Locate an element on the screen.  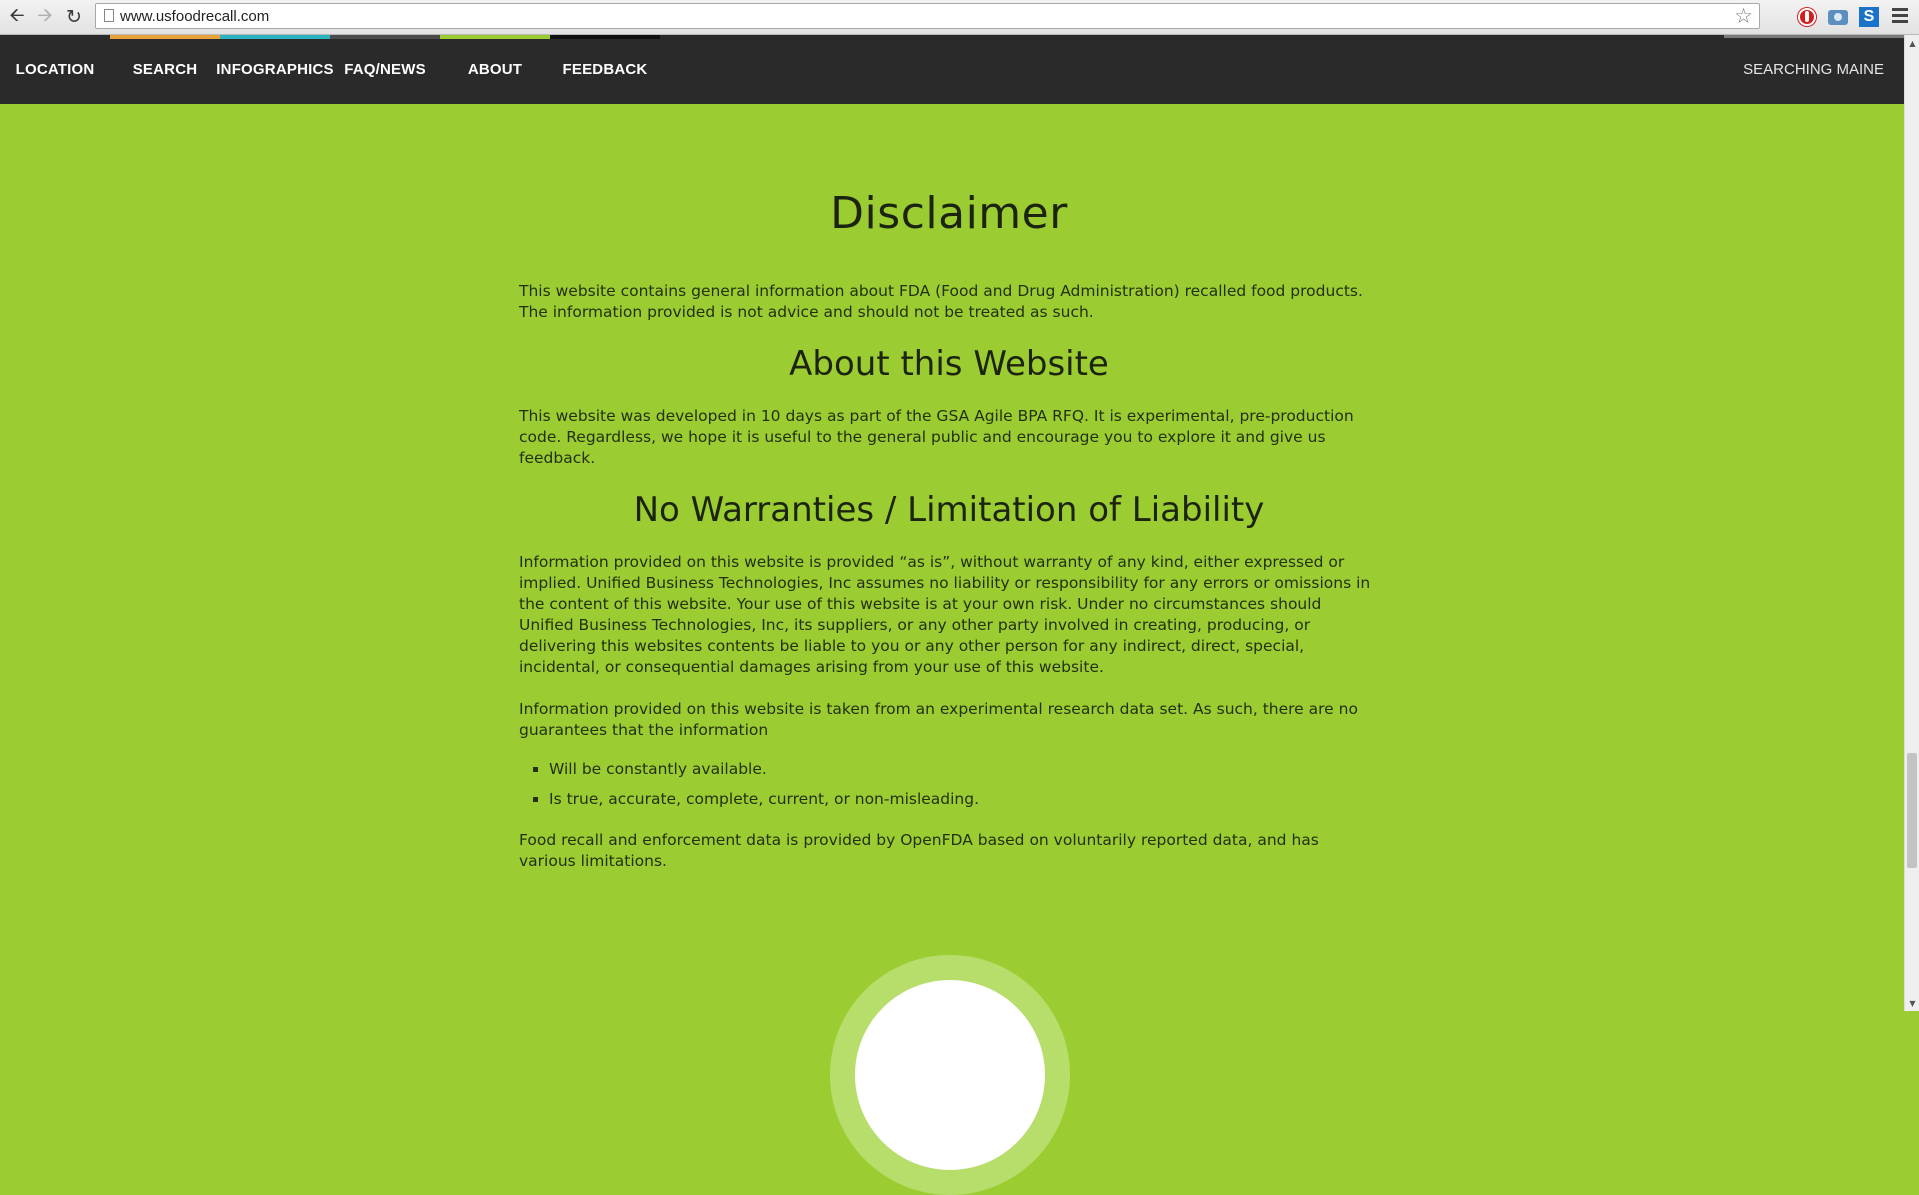
nav-item-label: SEARCH is located at coordinates (165, 69).